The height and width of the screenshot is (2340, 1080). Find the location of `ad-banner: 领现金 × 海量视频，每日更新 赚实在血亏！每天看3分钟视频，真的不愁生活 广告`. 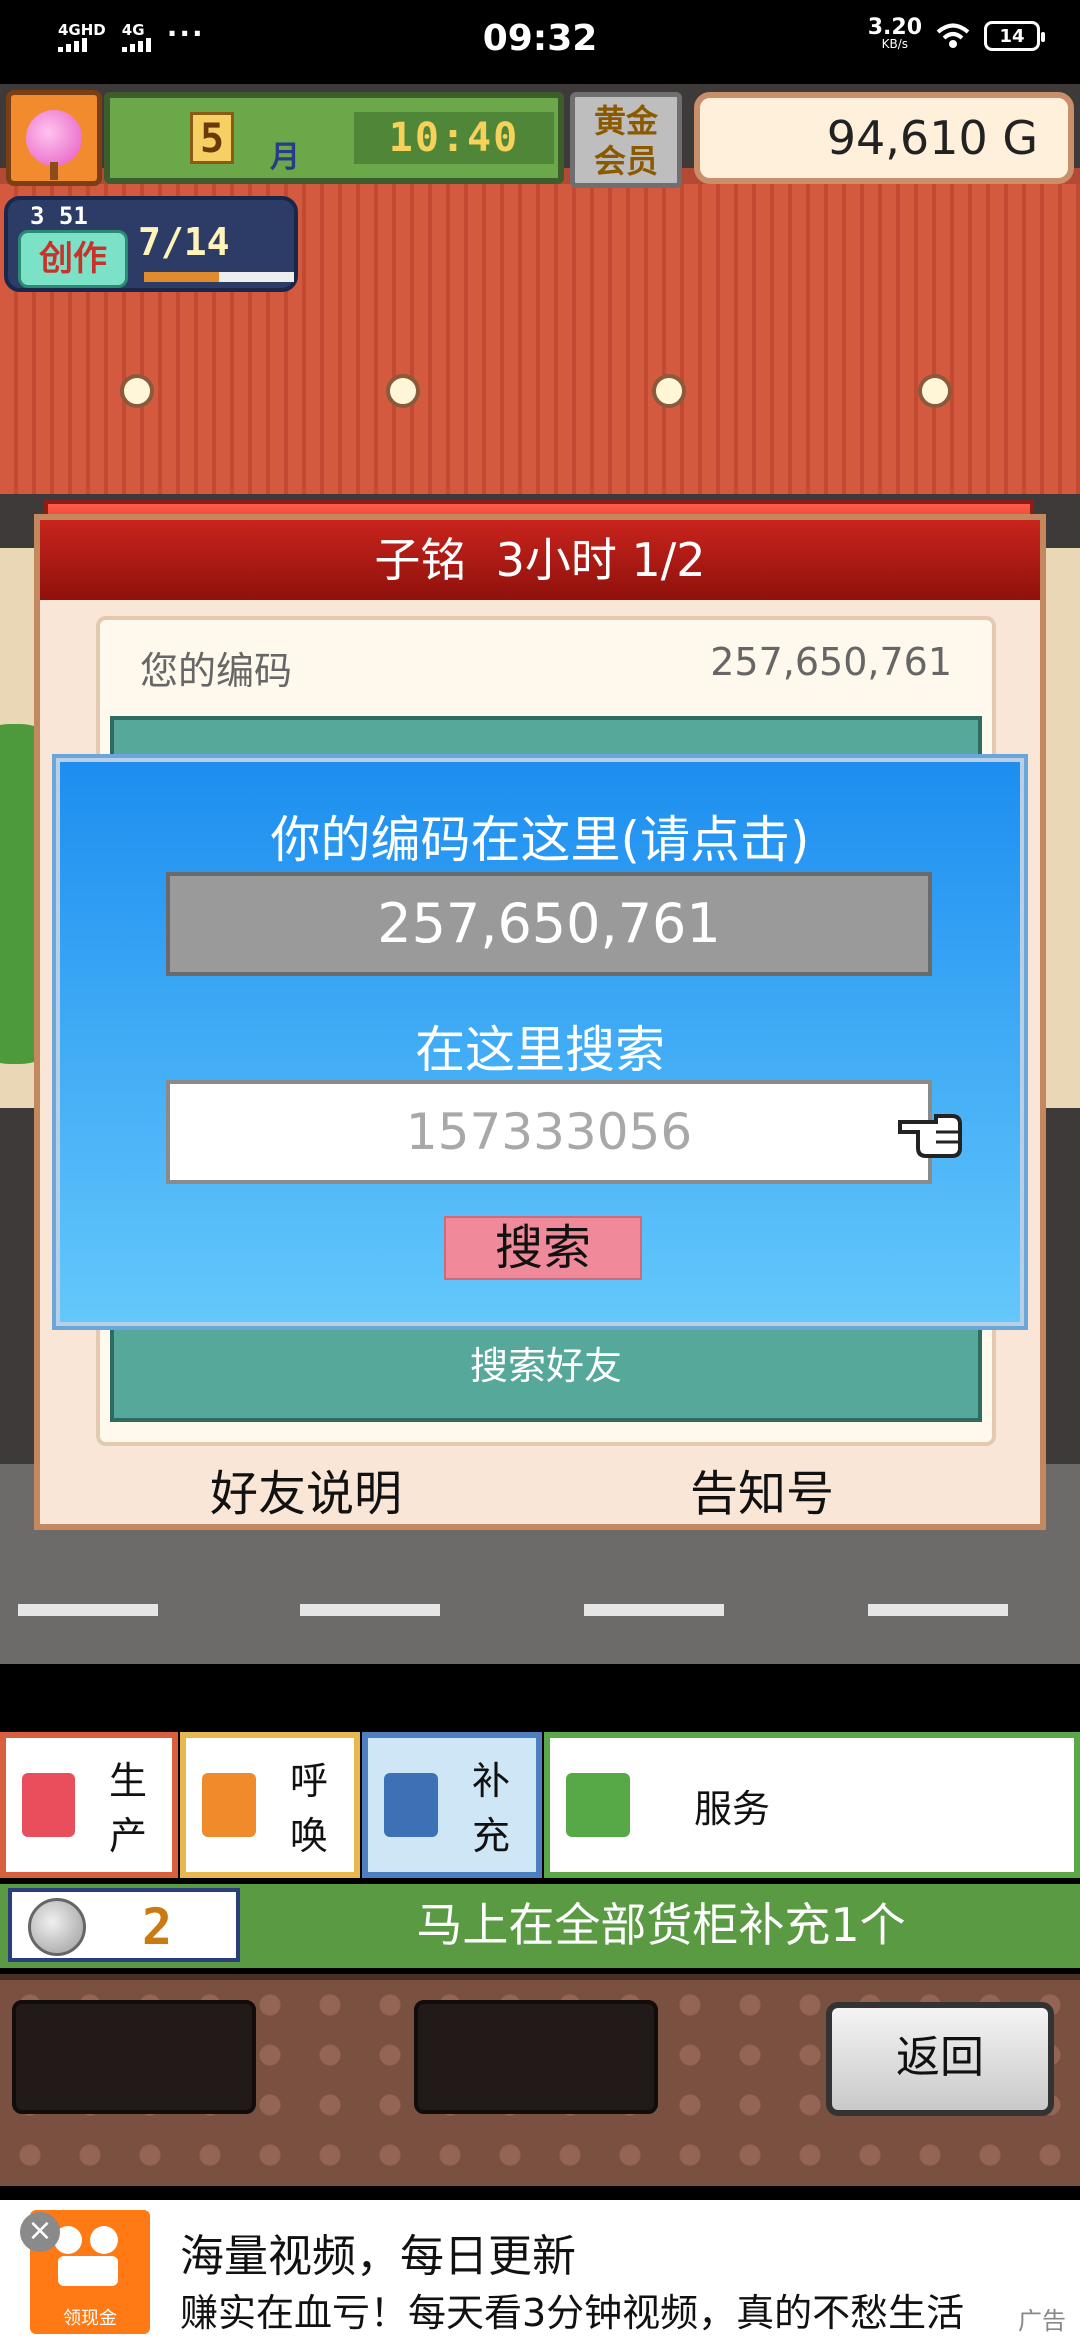

ad-banner: 领现金 × 海量视频，每日更新 赚实在血亏！每天看3分钟视频，真的不愁生活 广告 is located at coordinates (540, 2270).